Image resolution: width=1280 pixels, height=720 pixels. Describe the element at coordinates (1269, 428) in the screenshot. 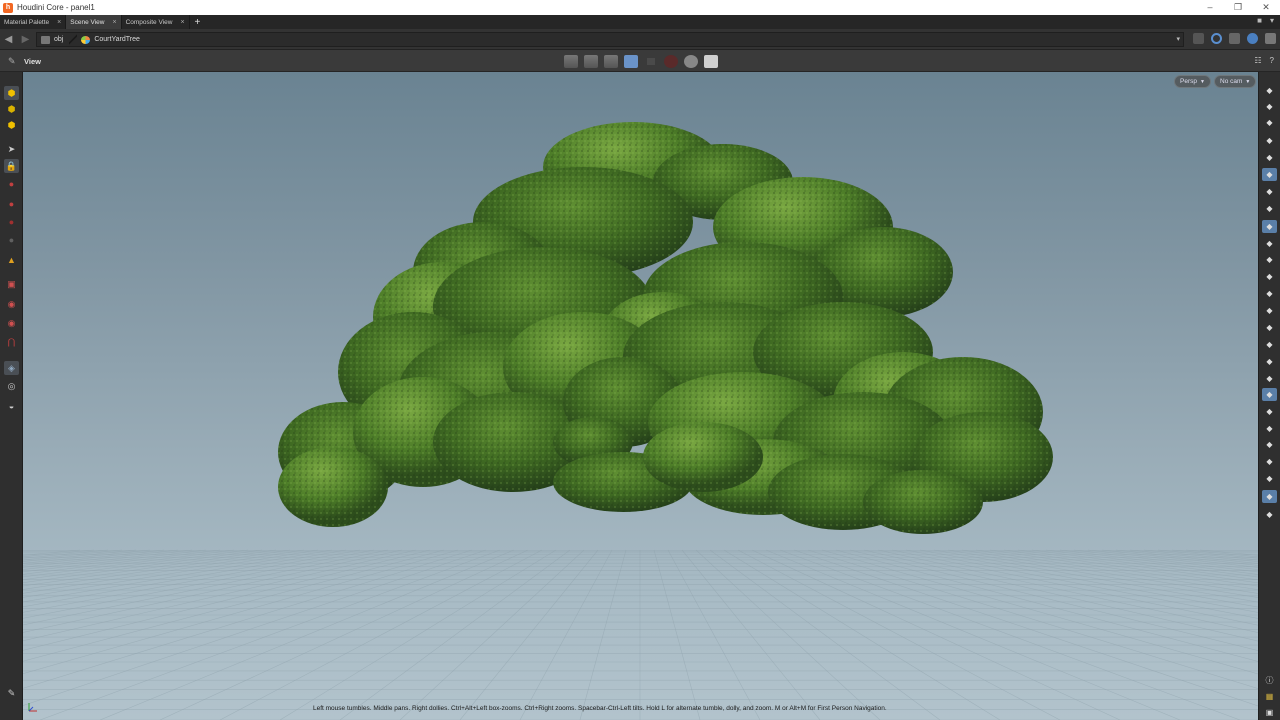

I see `shape-icon: ◆` at that location.